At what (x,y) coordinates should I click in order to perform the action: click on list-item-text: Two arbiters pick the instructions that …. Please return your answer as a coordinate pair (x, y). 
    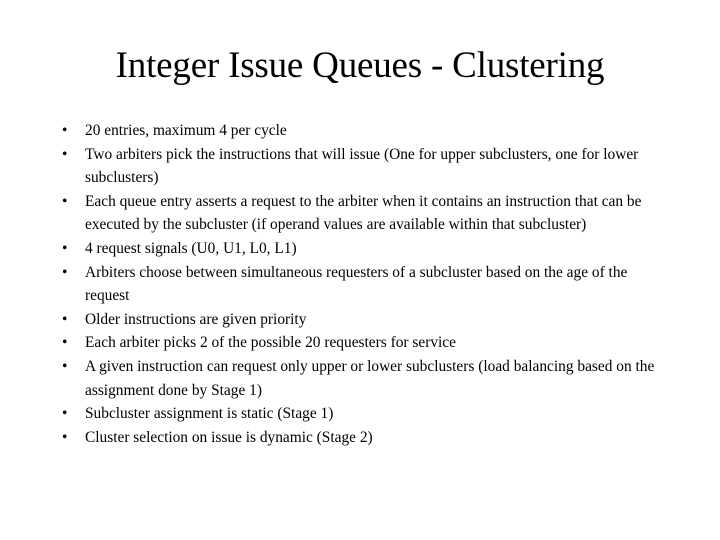
    Looking at the image, I should click on (362, 166).